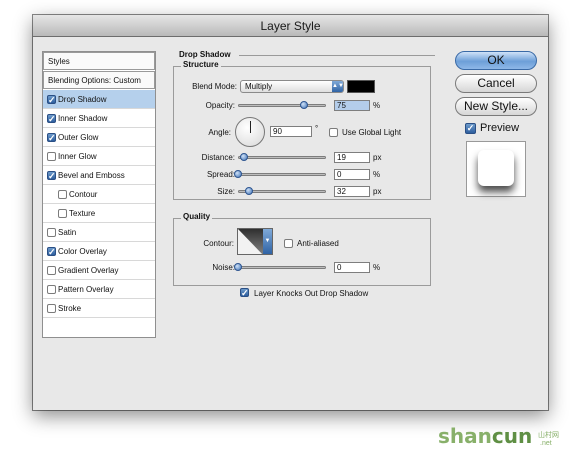 Image resolution: width=580 pixels, height=458 pixels. What do you see at coordinates (243, 157) in the screenshot?
I see `distance-slider-thumb` at bounding box center [243, 157].